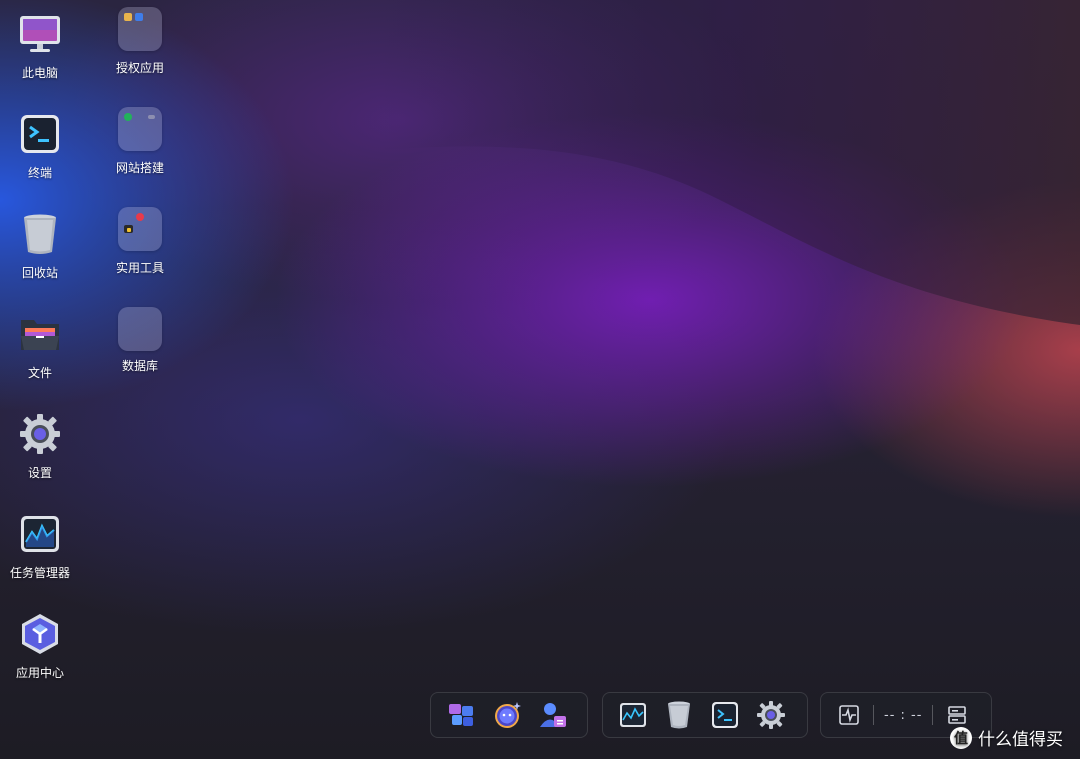 This screenshot has height=759, width=1080. I want to click on app-center-icon, so click(40, 634).